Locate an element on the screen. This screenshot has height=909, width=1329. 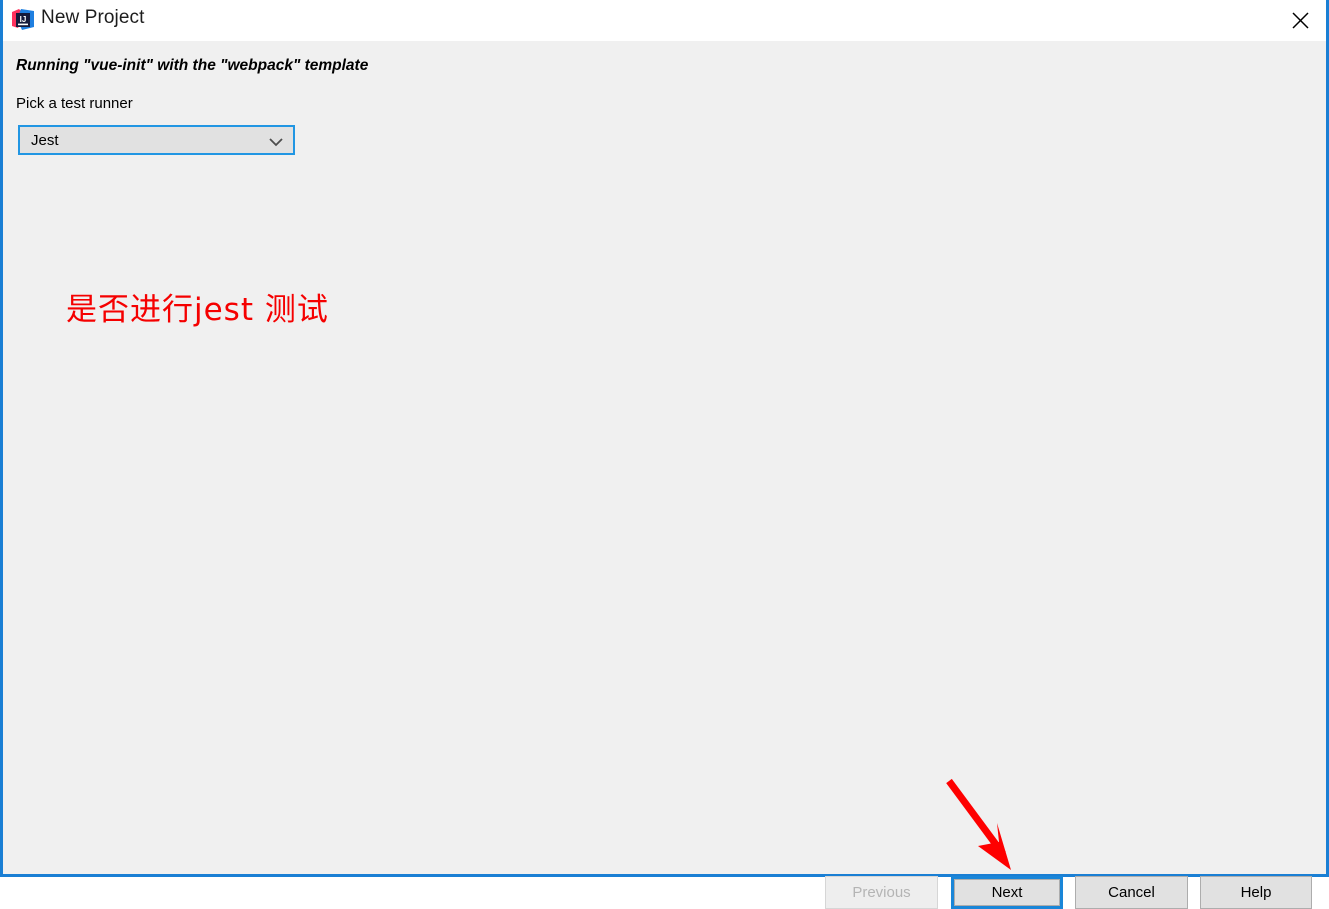
test-runner-select: Jest is located at coordinates (156, 140).